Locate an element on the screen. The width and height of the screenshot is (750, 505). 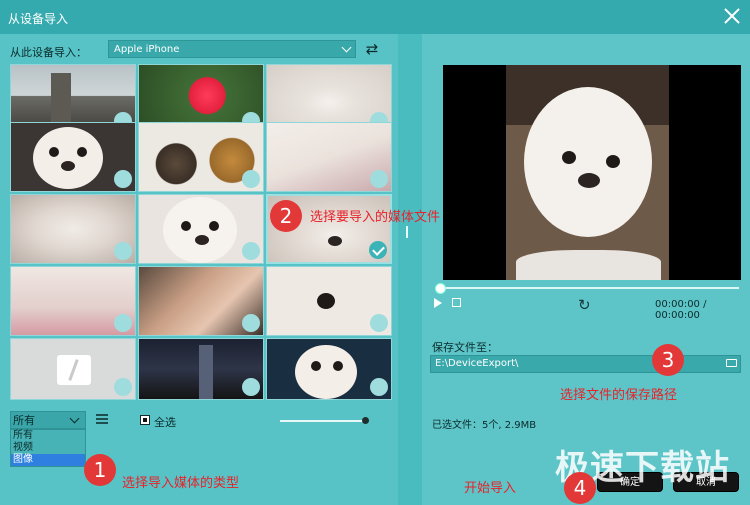
device-select-value: Apple iPhone is located at coordinates (147, 49).